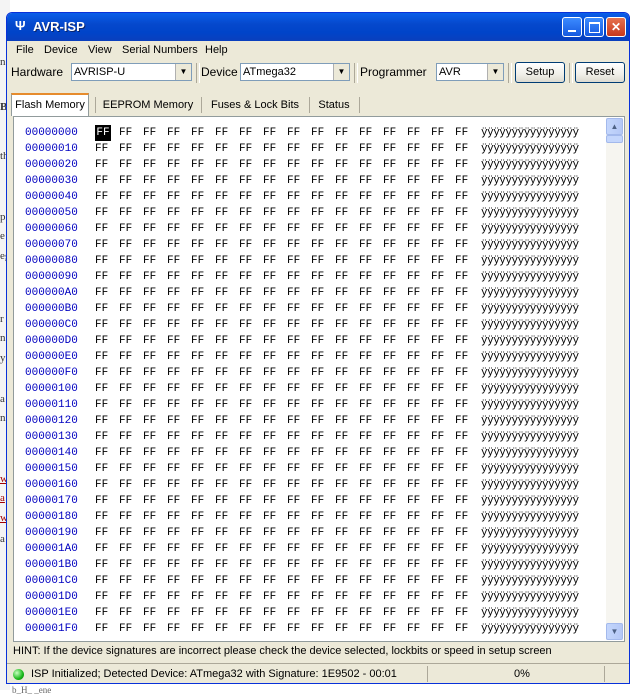  I want to click on chevron-down-icon: ▼, so click(495, 72).